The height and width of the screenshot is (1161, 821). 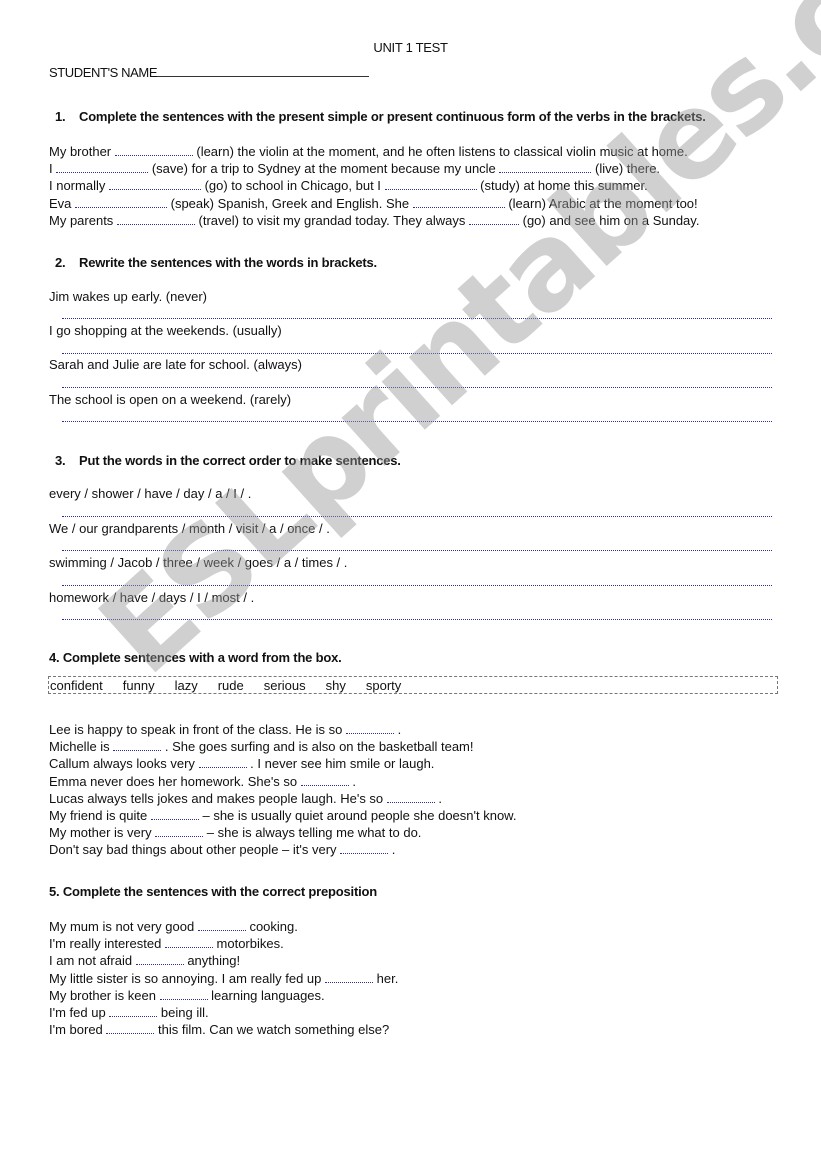 I want to click on sentence-row: I'm really interested motorbikes., so click(x=166, y=944).